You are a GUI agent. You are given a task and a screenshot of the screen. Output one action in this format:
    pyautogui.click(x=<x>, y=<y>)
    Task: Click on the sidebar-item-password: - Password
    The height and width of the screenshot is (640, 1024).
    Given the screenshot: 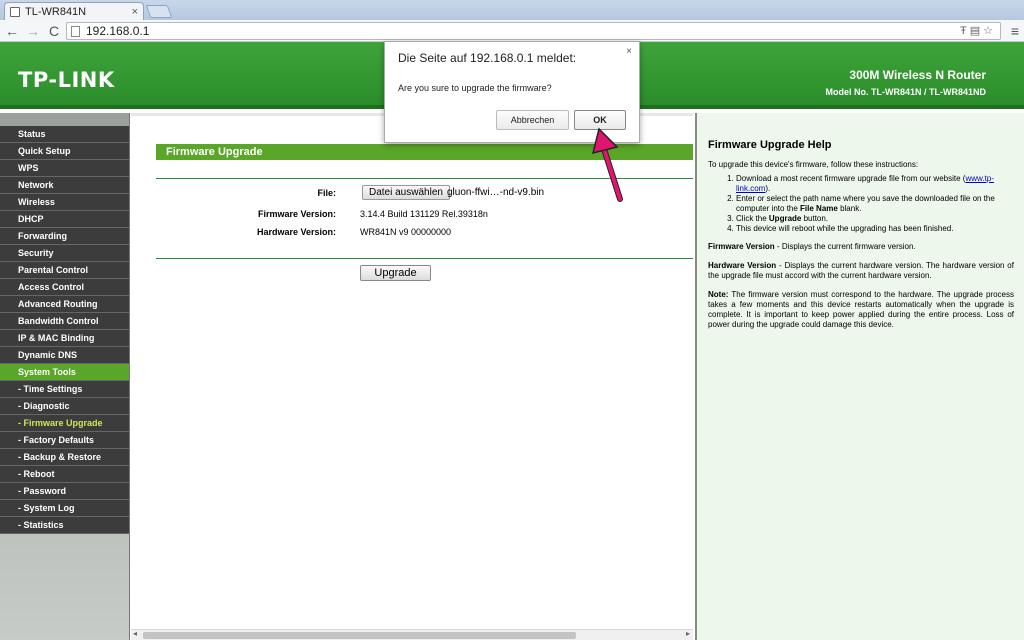 What is the action you would take?
    pyautogui.click(x=64, y=491)
    